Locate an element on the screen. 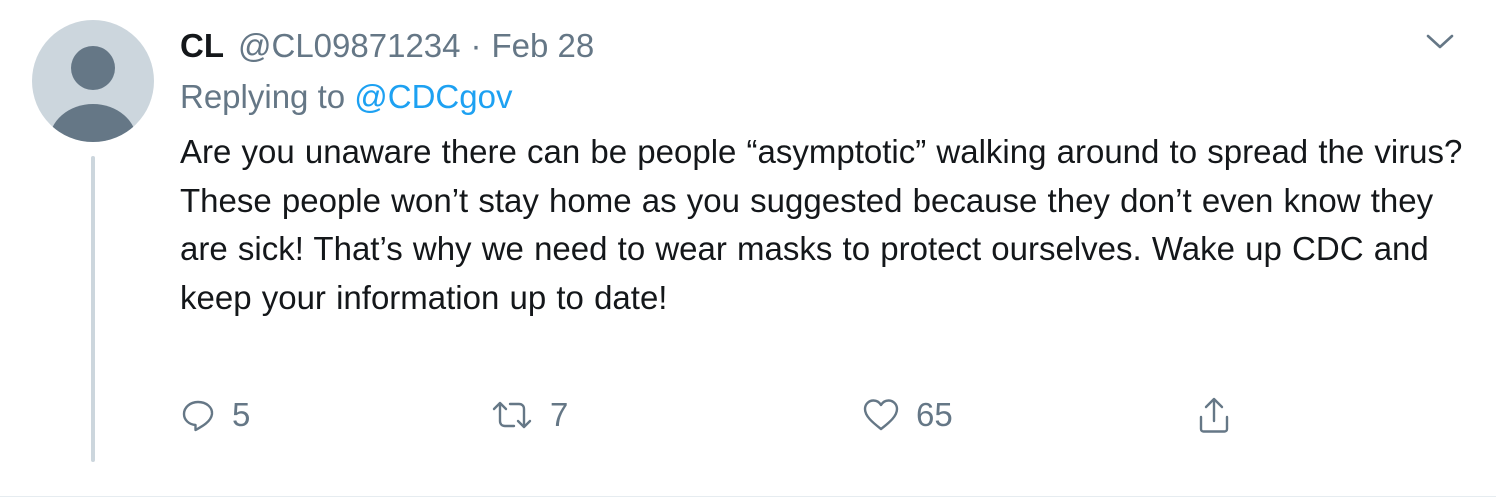 The height and width of the screenshot is (504, 1496). author-handle: @CL09871234 is located at coordinates (349, 46).